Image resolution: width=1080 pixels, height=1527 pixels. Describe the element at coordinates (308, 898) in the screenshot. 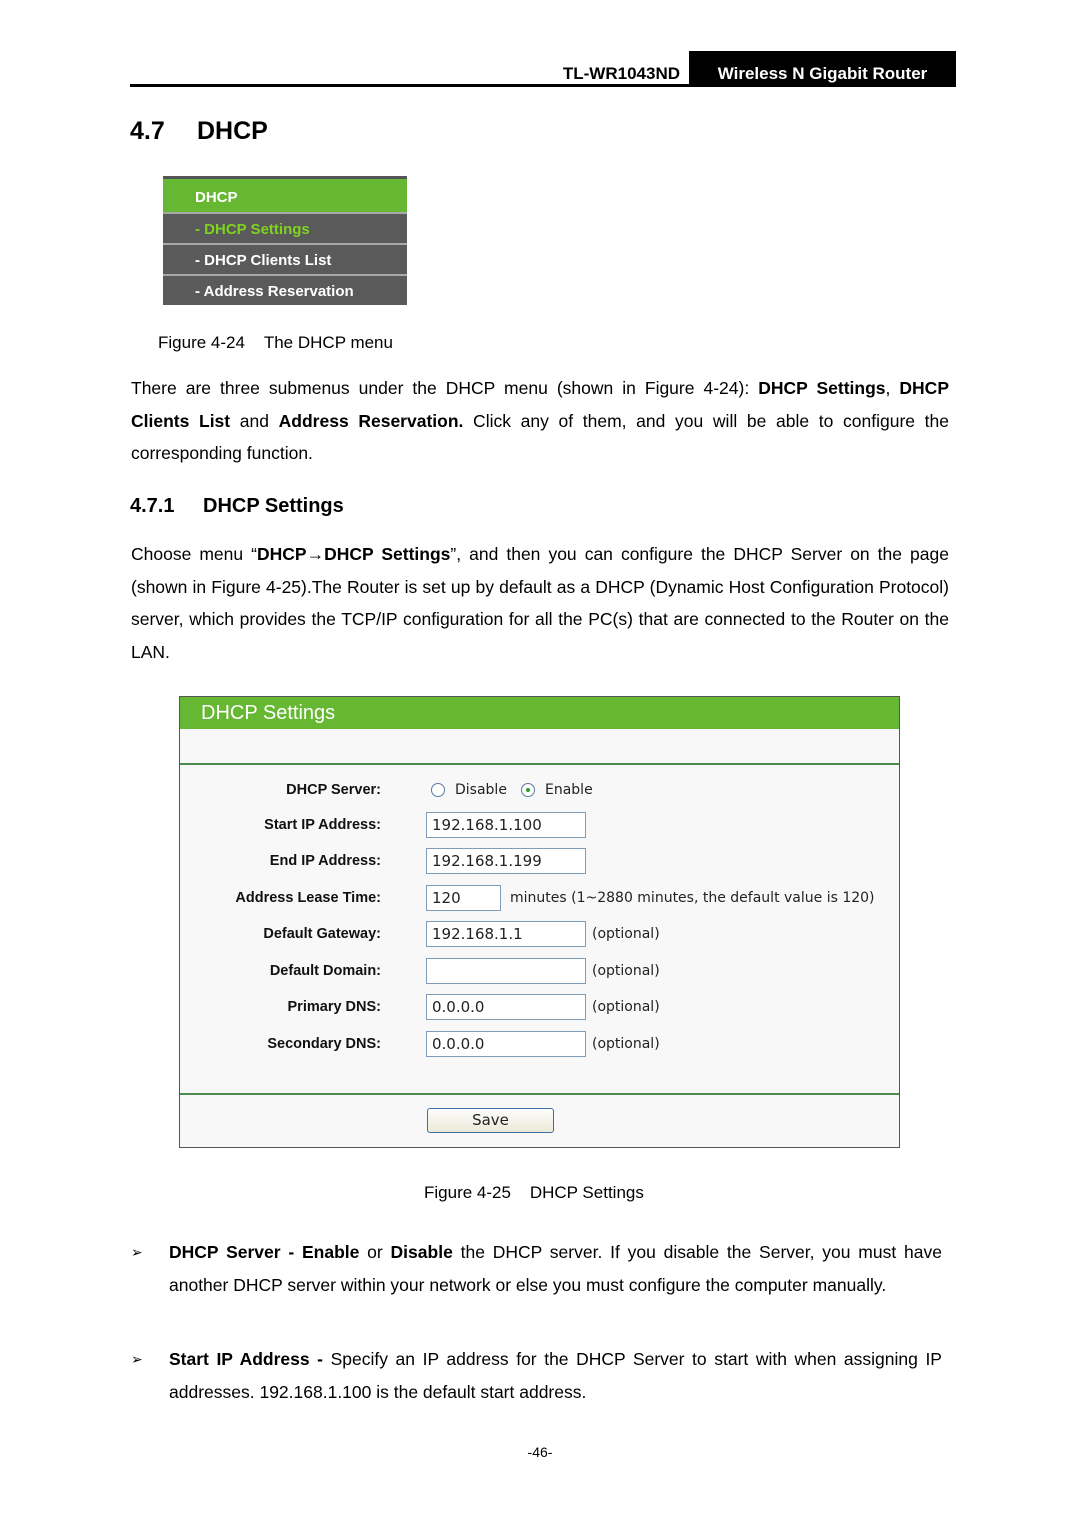

I see `lease-time-label: Address Lease Time:` at that location.